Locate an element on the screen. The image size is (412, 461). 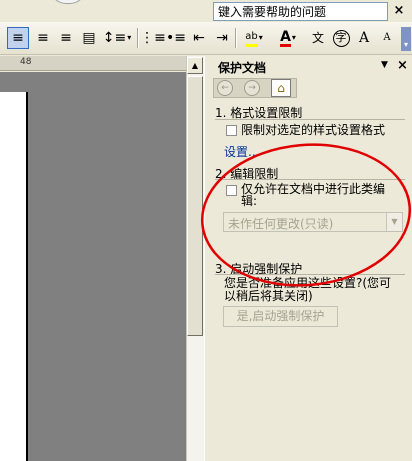
enclose-characters-button: 字 is located at coordinates (341, 38).